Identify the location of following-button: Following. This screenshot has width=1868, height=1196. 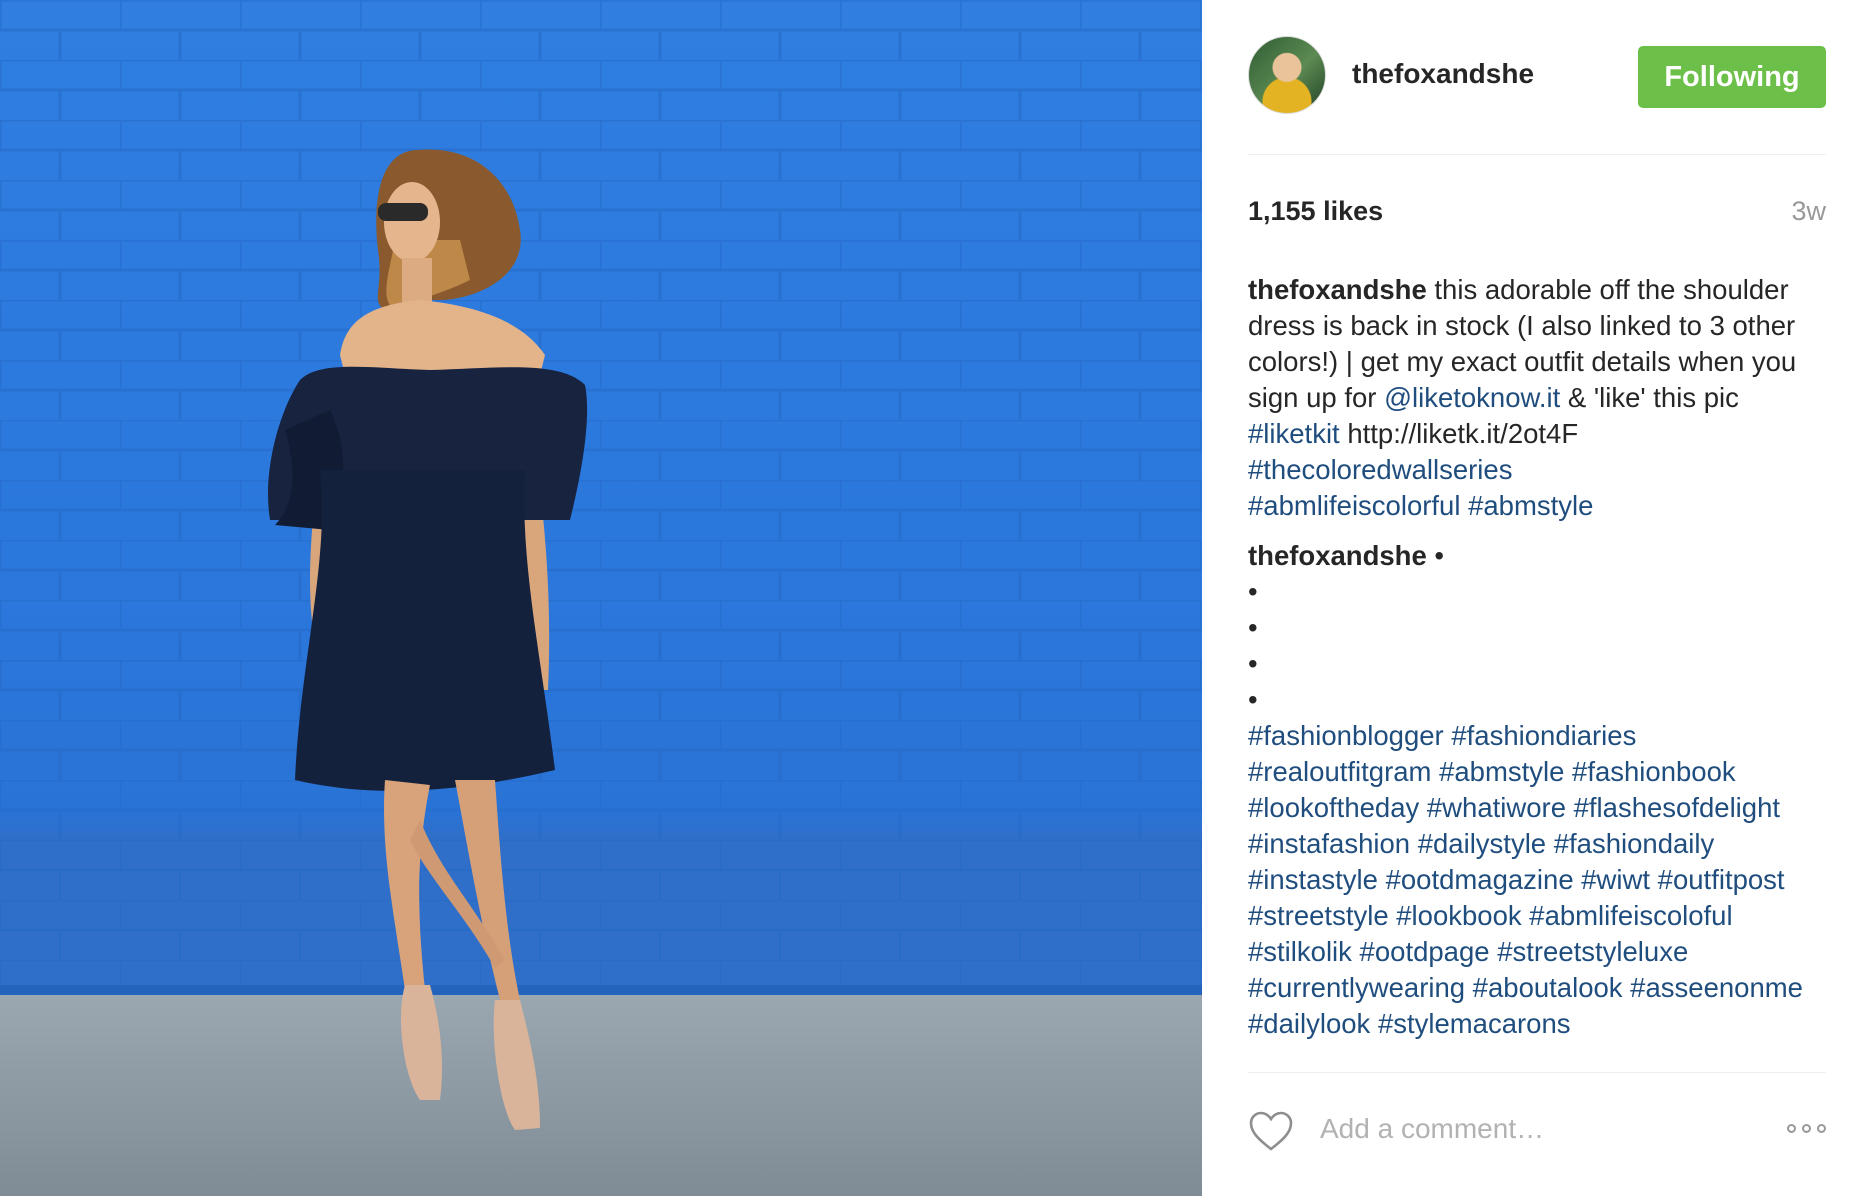
(1732, 77).